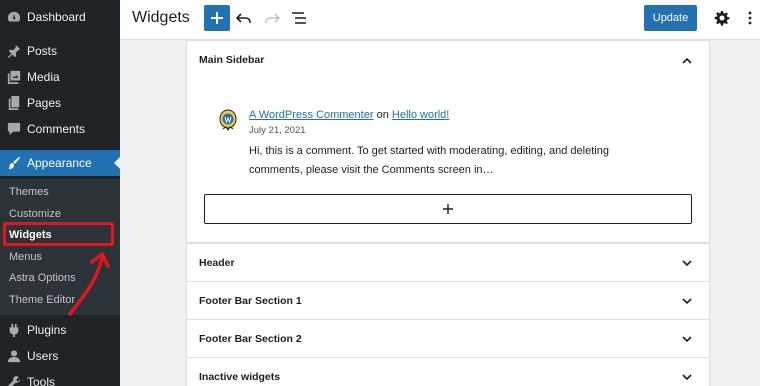  What do you see at coordinates (448, 300) in the screenshot?
I see `widget-area-footer-1: Footer Bar Section 1` at bounding box center [448, 300].